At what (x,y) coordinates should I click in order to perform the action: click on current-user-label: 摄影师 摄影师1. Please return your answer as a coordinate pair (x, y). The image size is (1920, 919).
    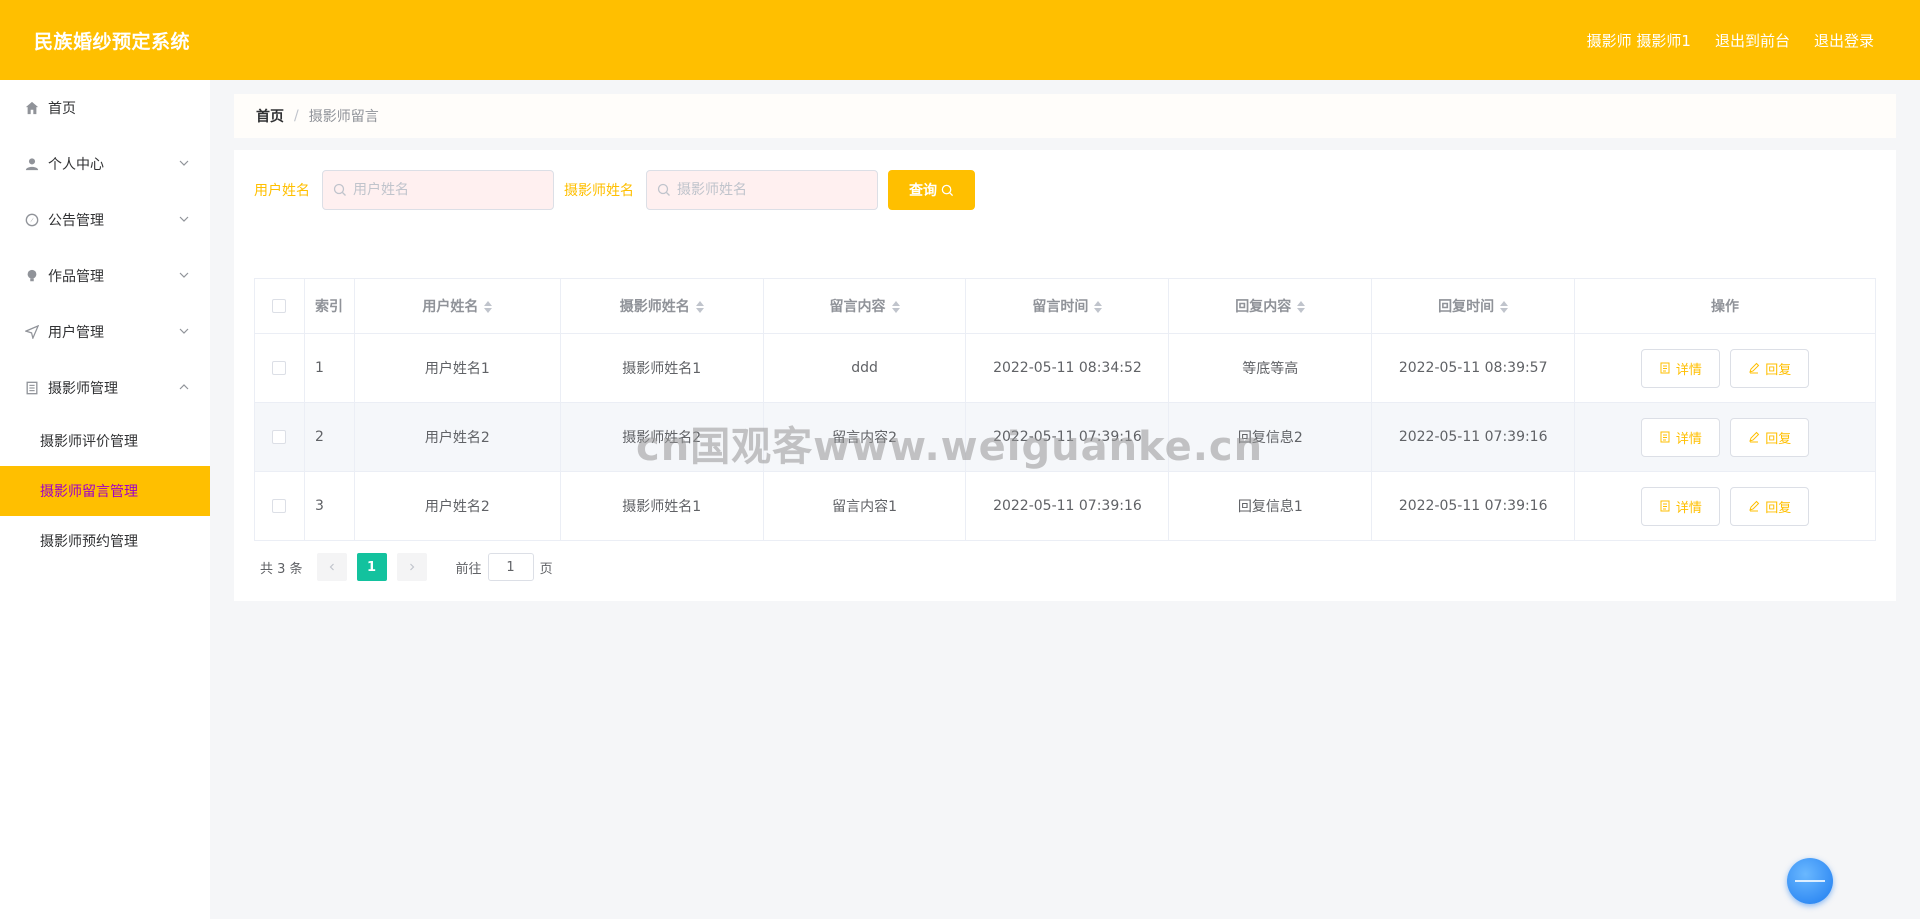
    Looking at the image, I should click on (1638, 40).